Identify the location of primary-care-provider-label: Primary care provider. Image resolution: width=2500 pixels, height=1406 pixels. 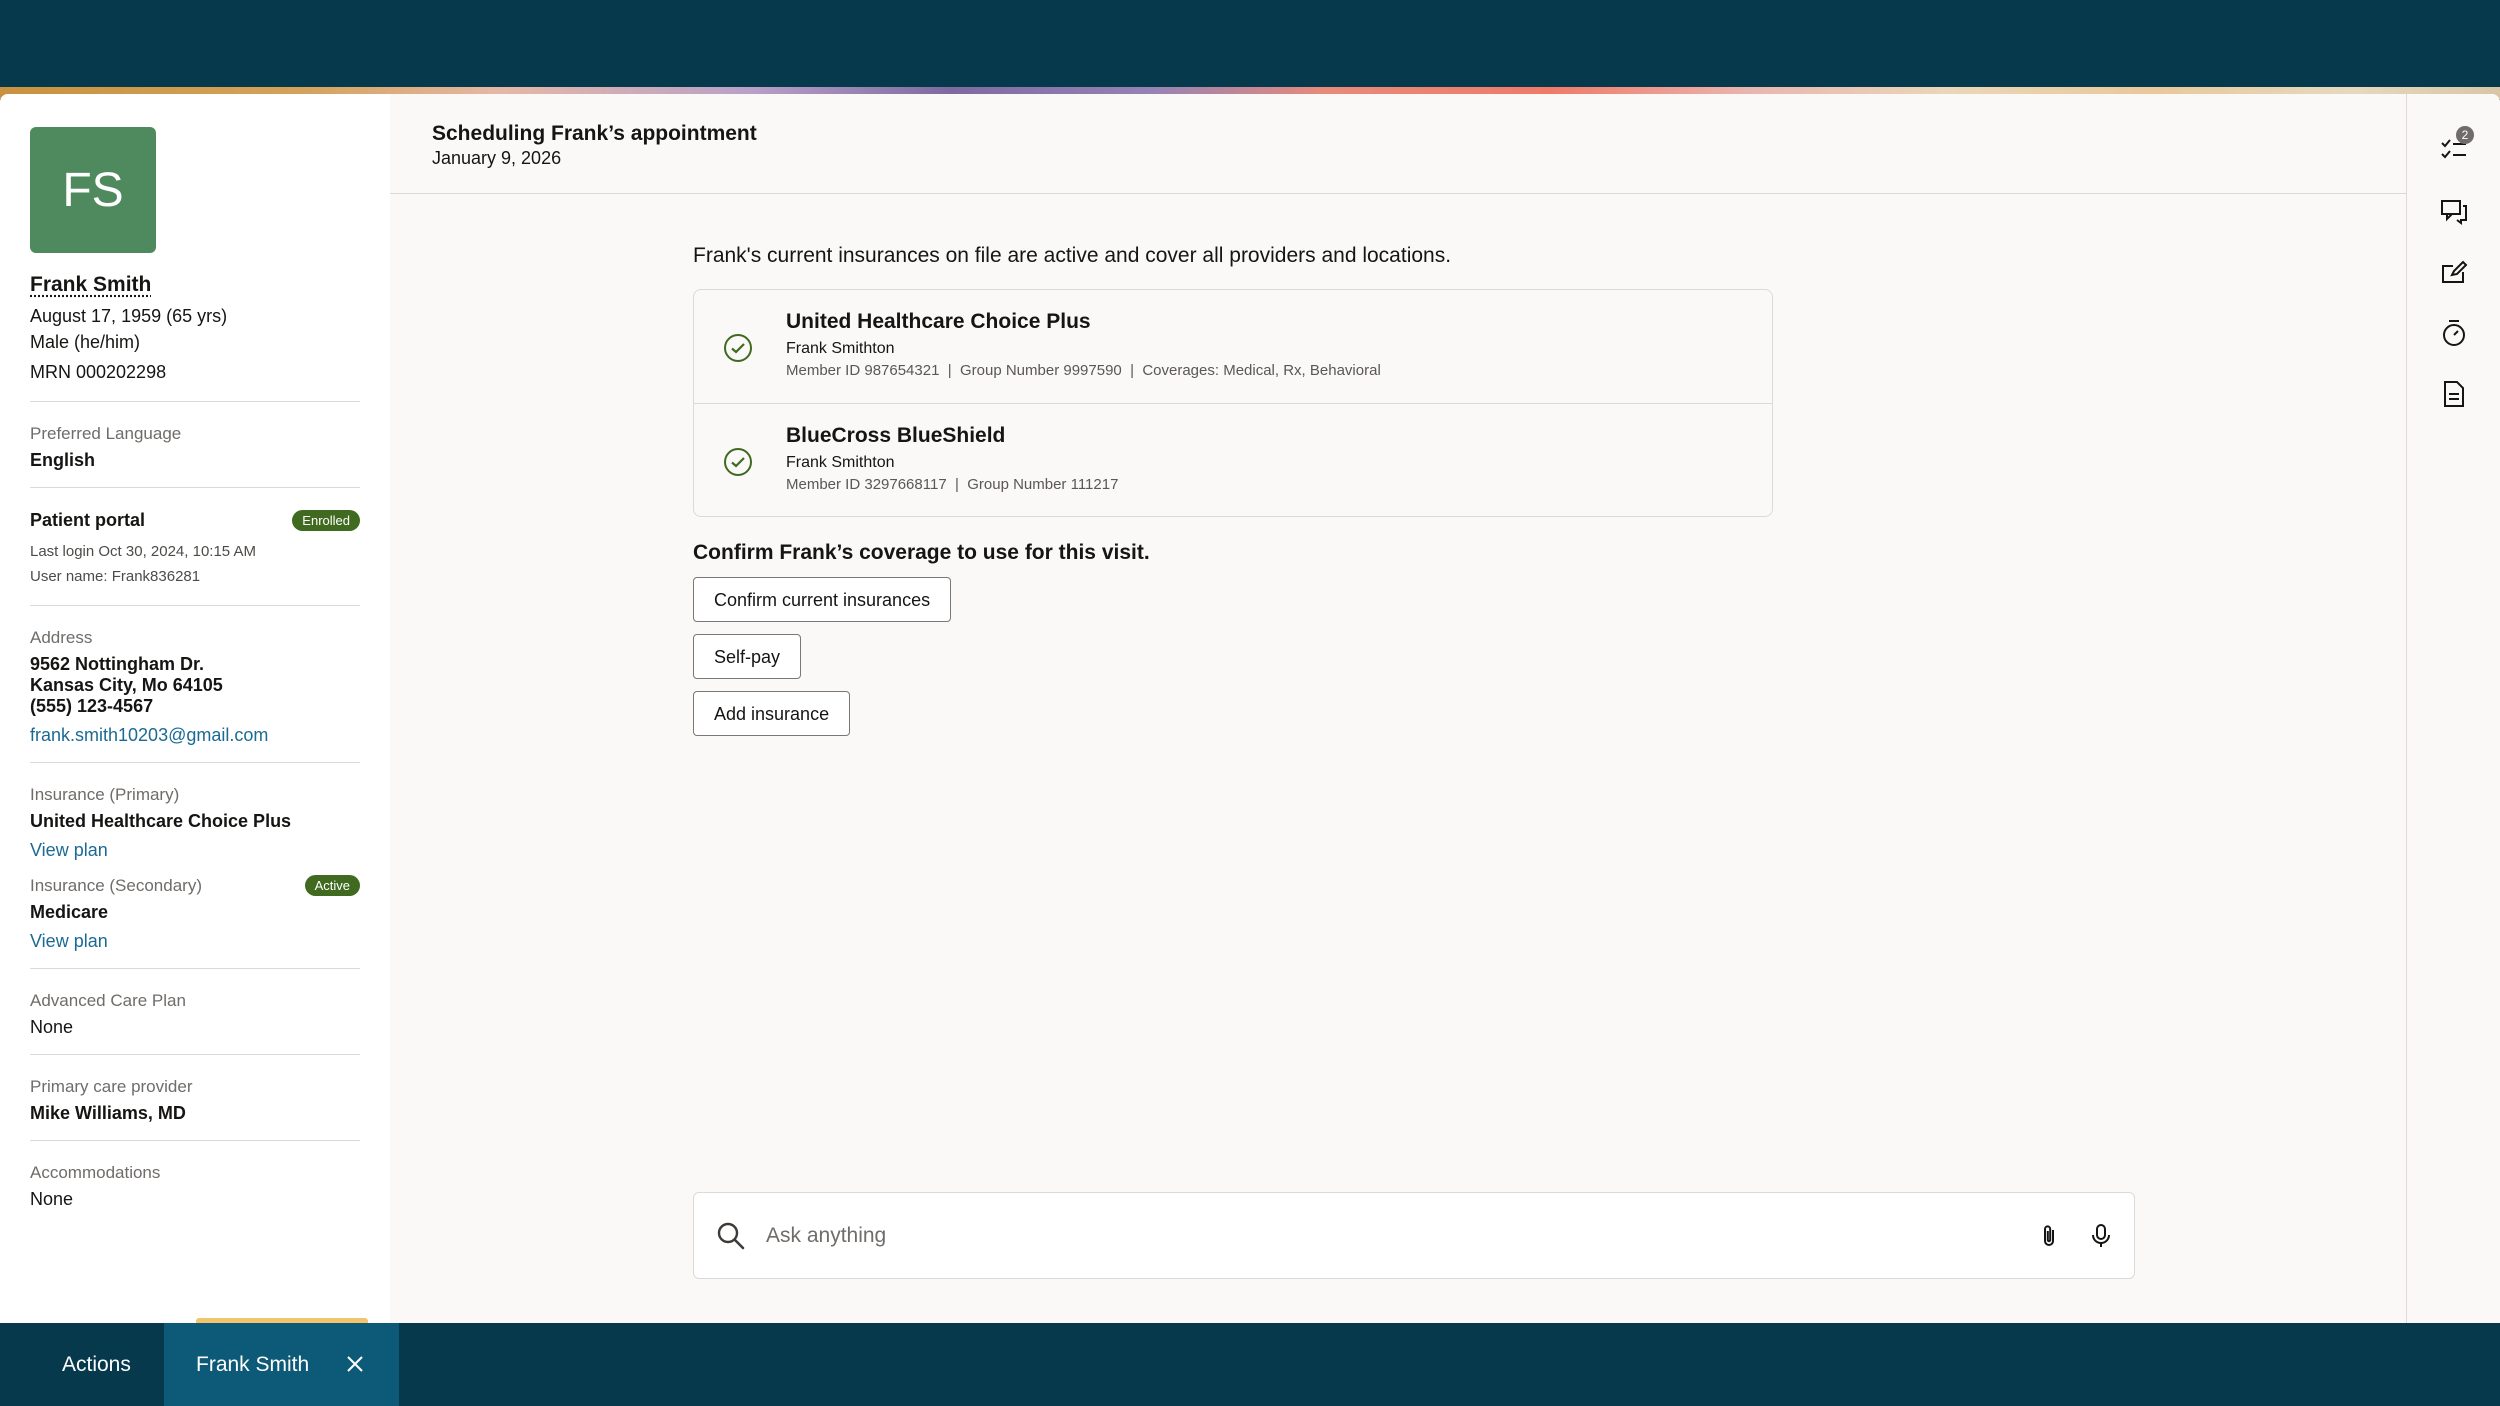
(111, 1086).